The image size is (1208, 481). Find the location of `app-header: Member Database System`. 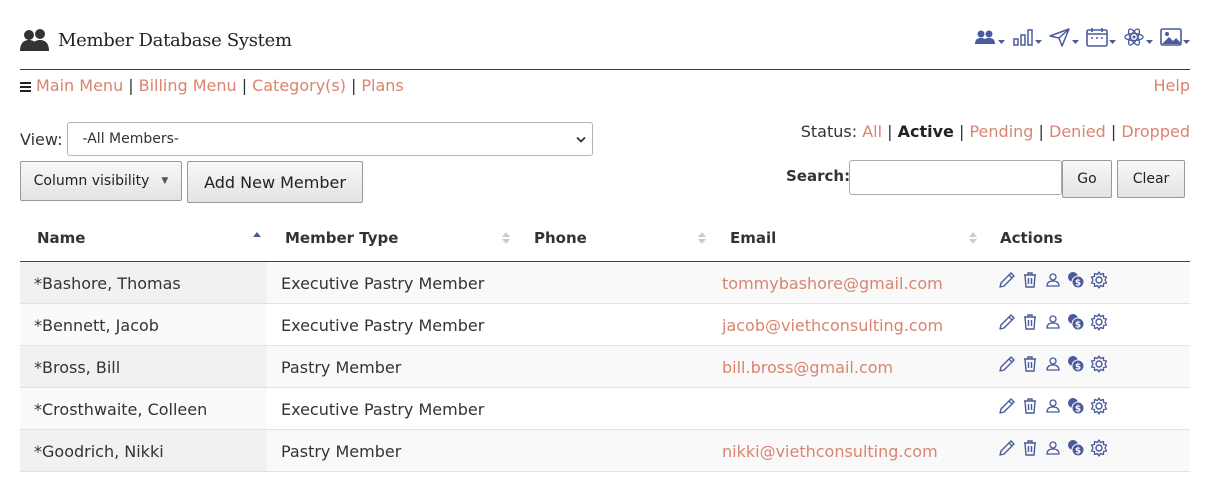

app-header: Member Database System is located at coordinates (605, 48).